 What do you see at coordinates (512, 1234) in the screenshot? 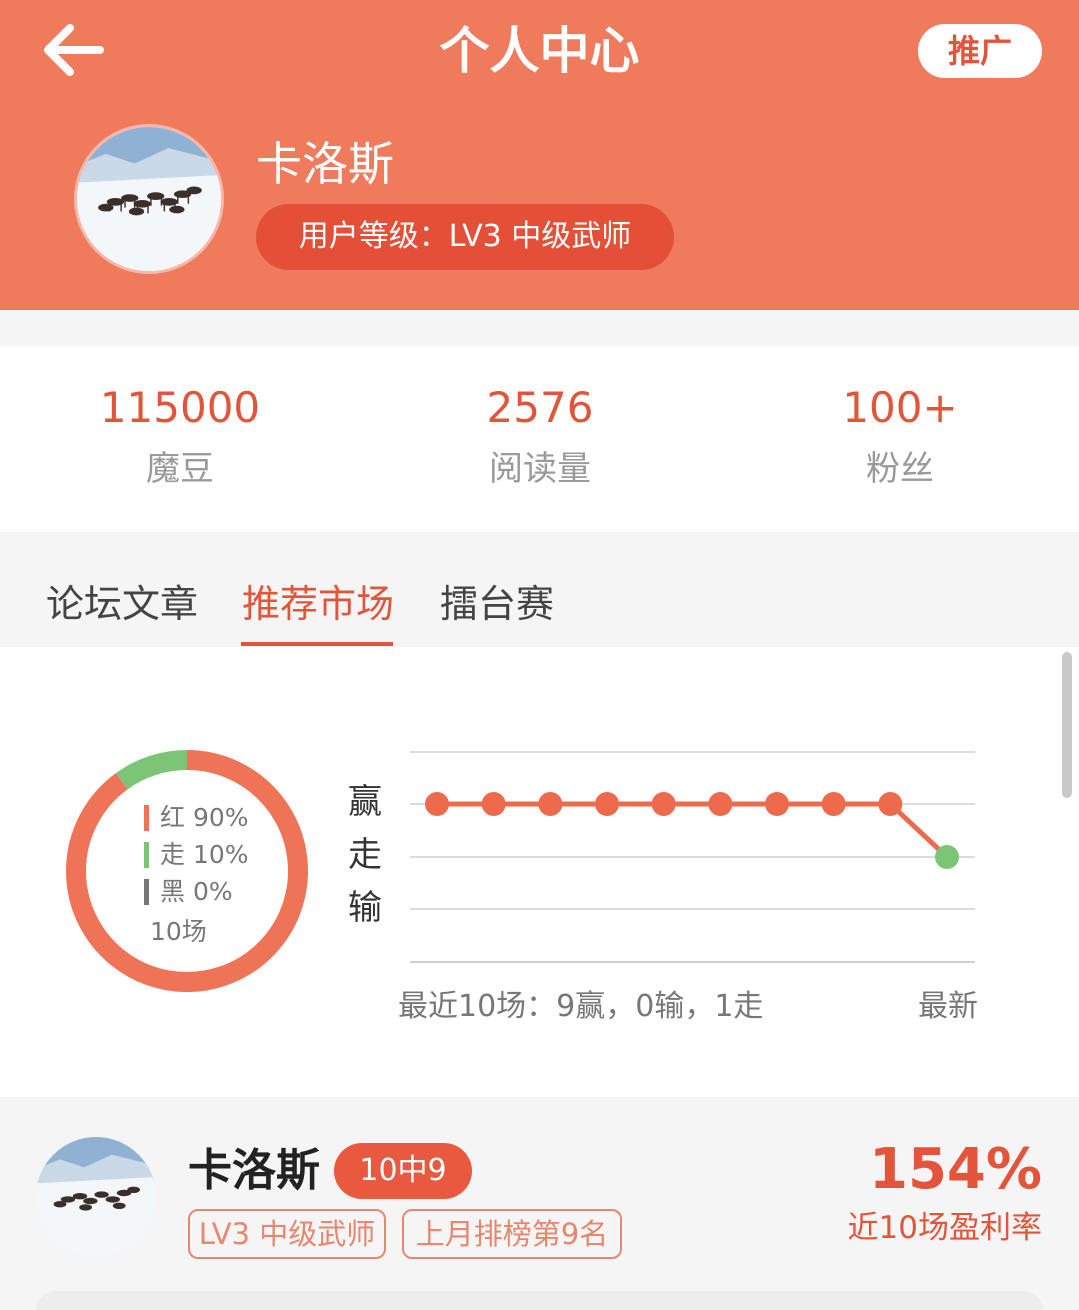
I see `rank-tag: 上月排榜第9名` at bounding box center [512, 1234].